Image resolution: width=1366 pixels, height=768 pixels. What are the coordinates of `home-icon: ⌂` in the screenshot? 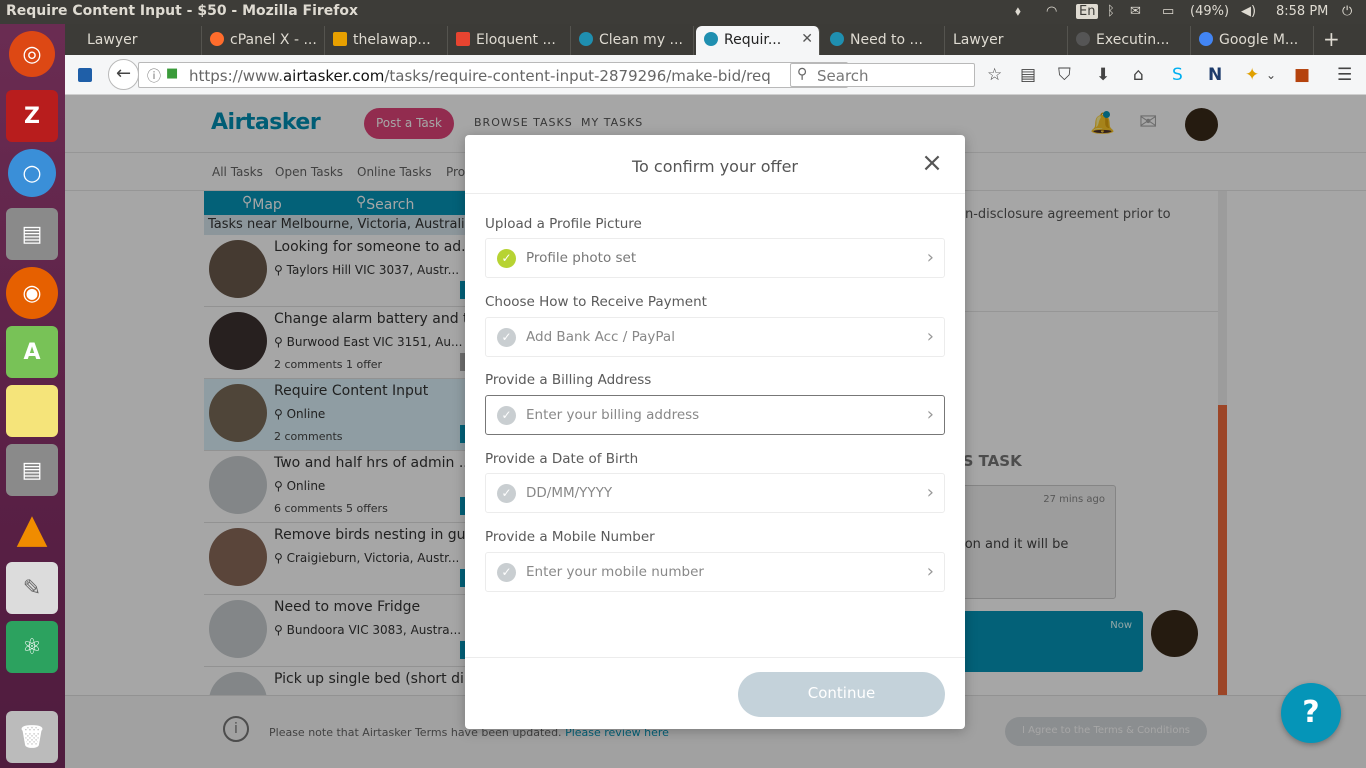 It's located at (1138, 75).